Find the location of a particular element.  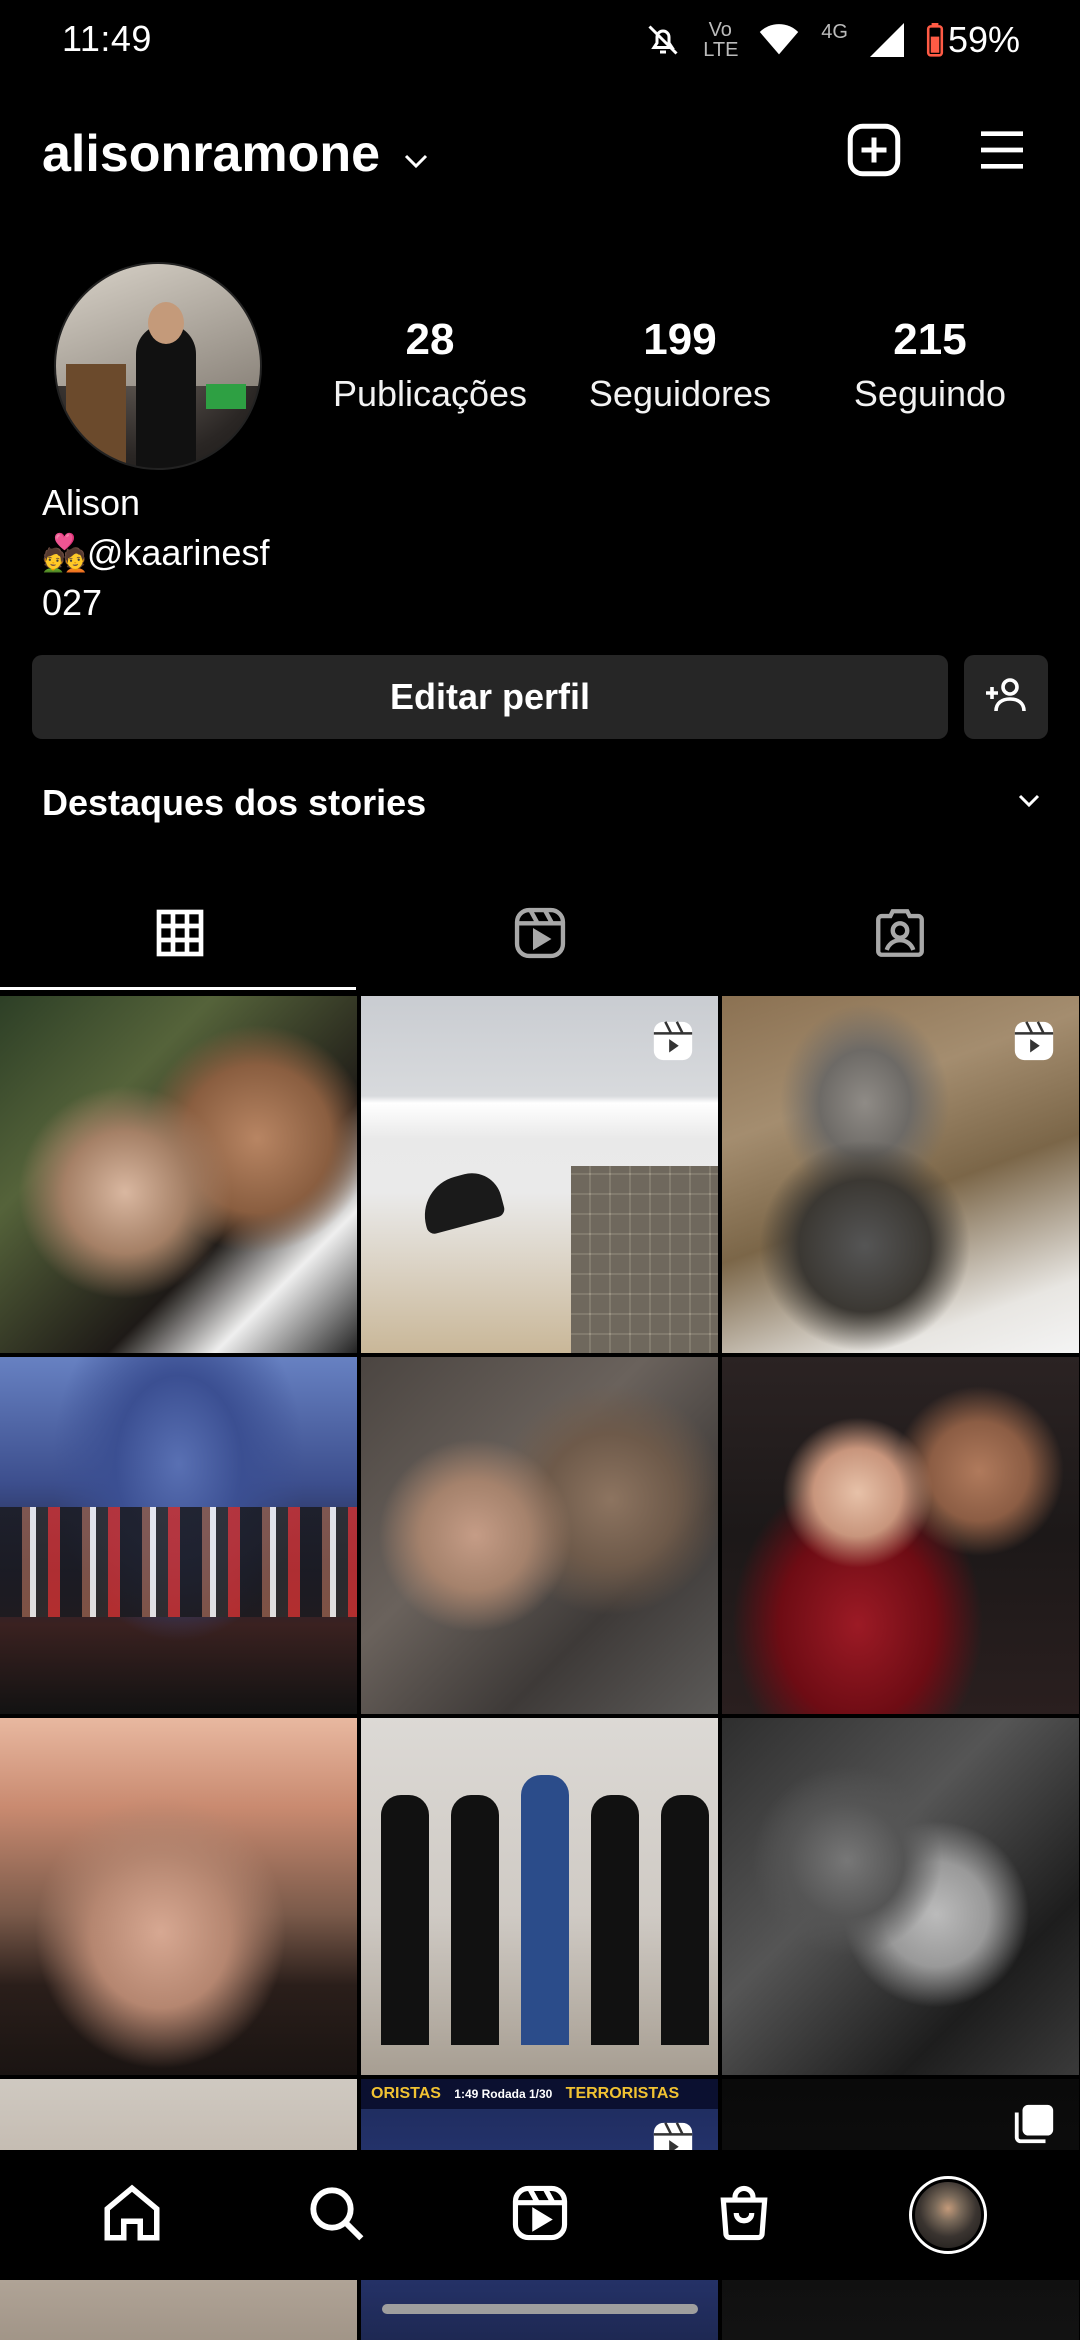

battery-icon is located at coordinates (935, 40).